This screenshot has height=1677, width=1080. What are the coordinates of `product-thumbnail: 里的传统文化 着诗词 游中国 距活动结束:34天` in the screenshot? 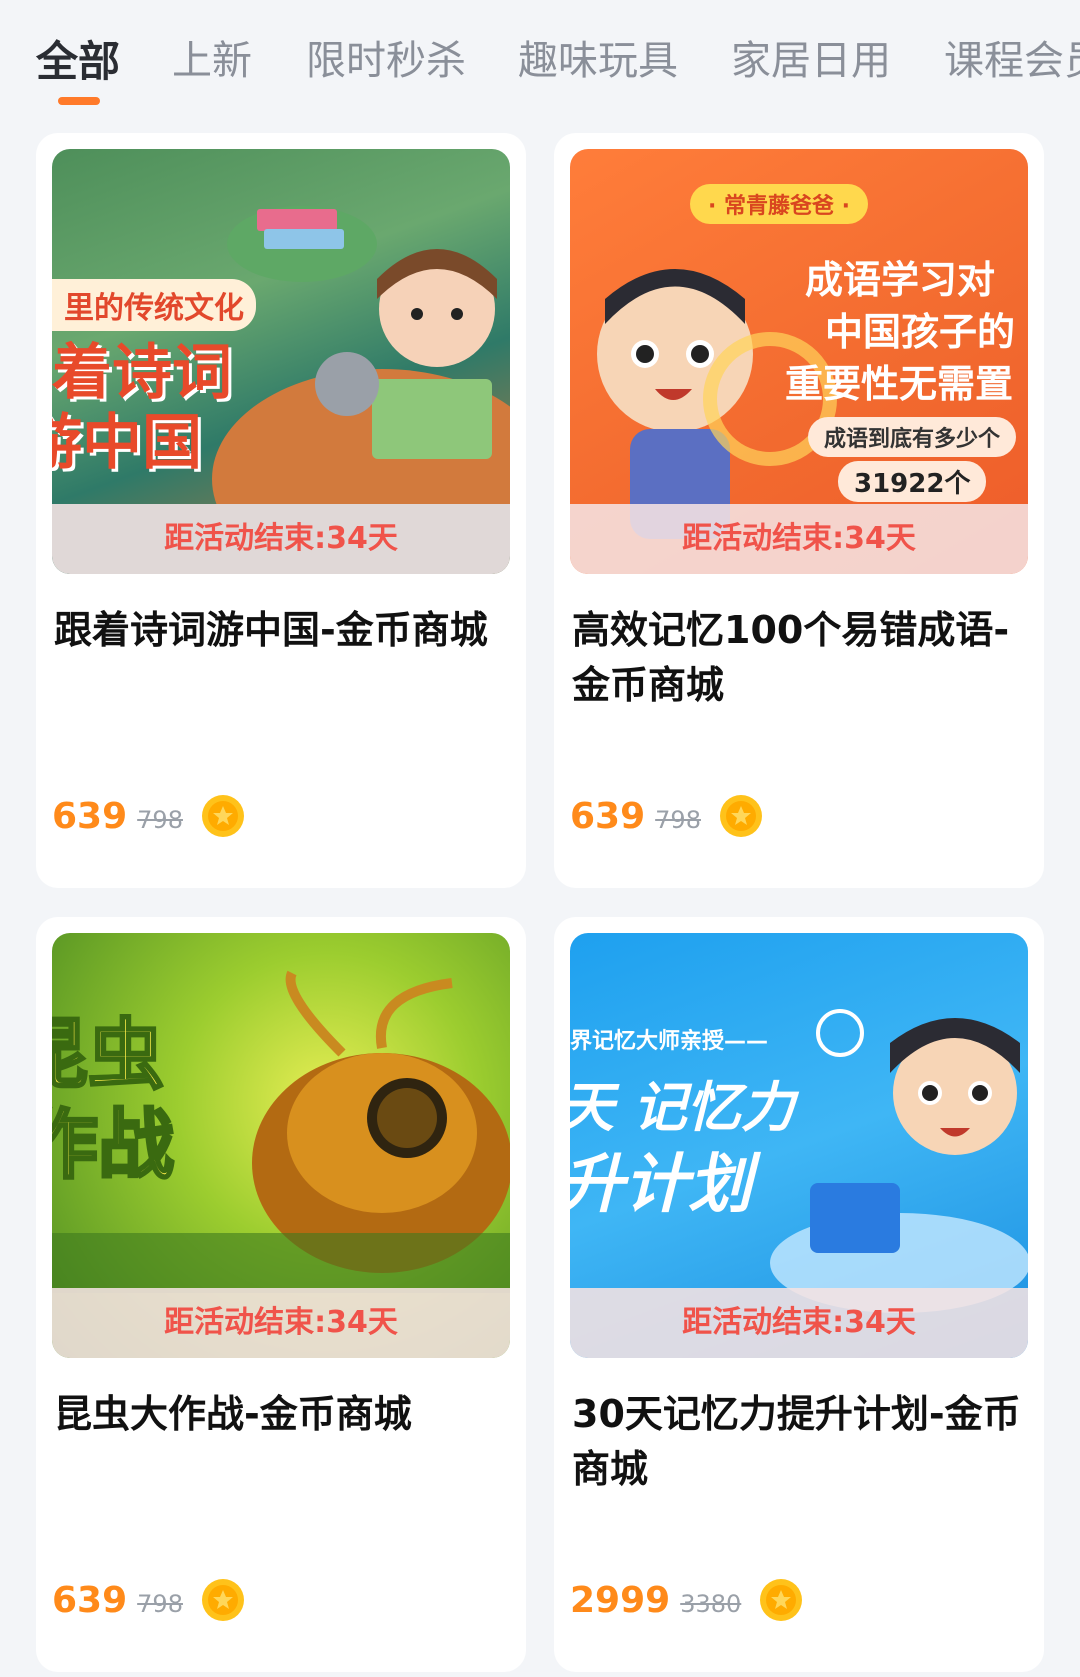 It's located at (281, 361).